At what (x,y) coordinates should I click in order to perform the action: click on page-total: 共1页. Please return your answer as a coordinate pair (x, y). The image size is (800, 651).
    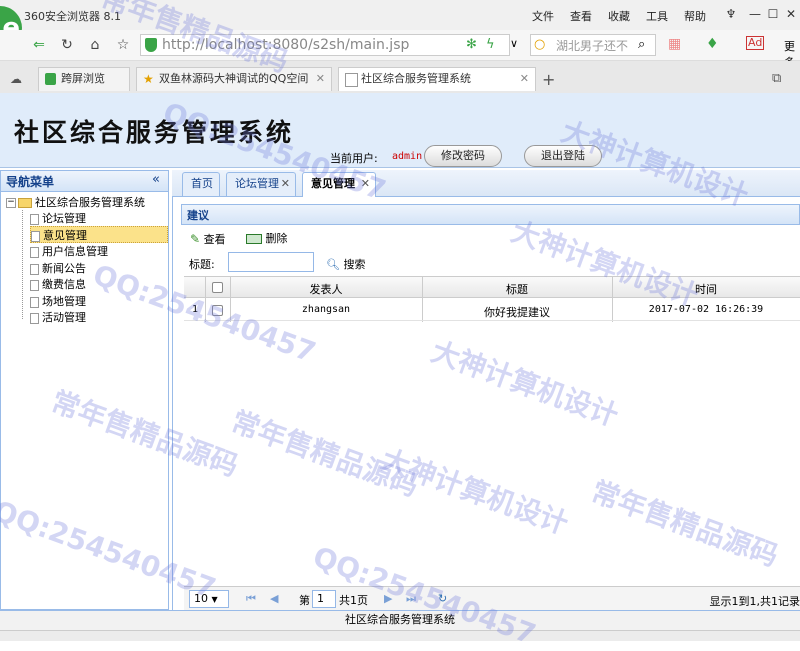
    Looking at the image, I should click on (353, 600).